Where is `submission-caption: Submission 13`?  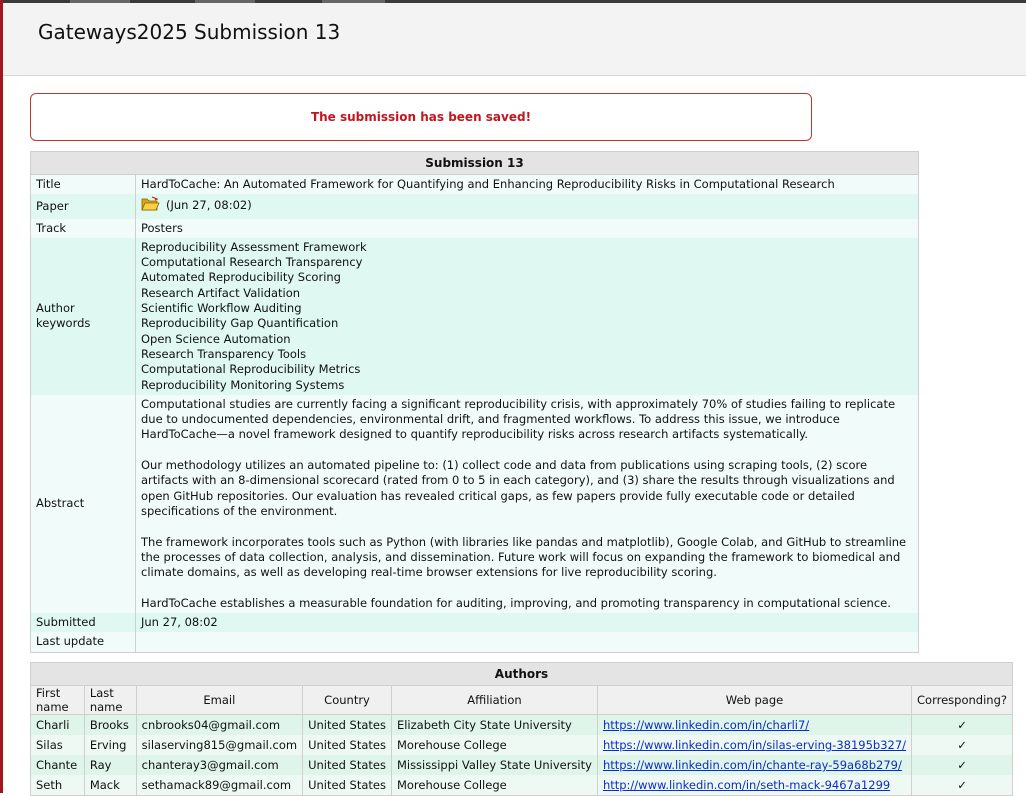 submission-caption: Submission 13 is located at coordinates (474, 163).